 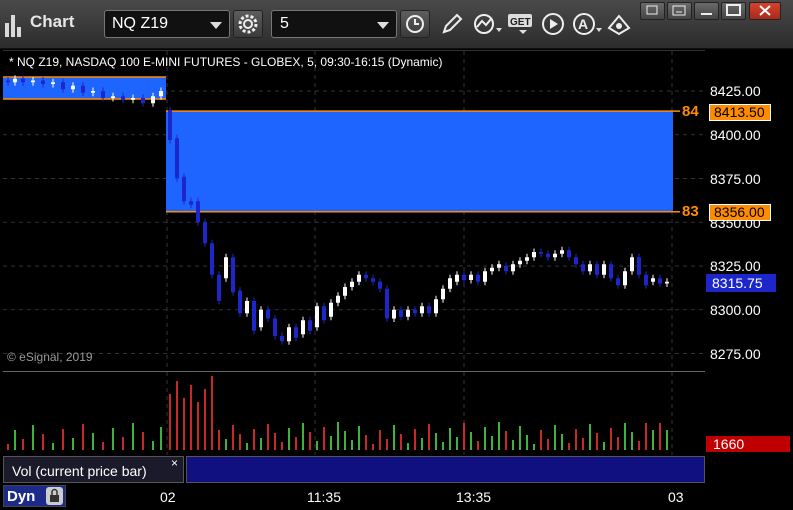 I want to click on chart-line-button, so click(x=488, y=24).